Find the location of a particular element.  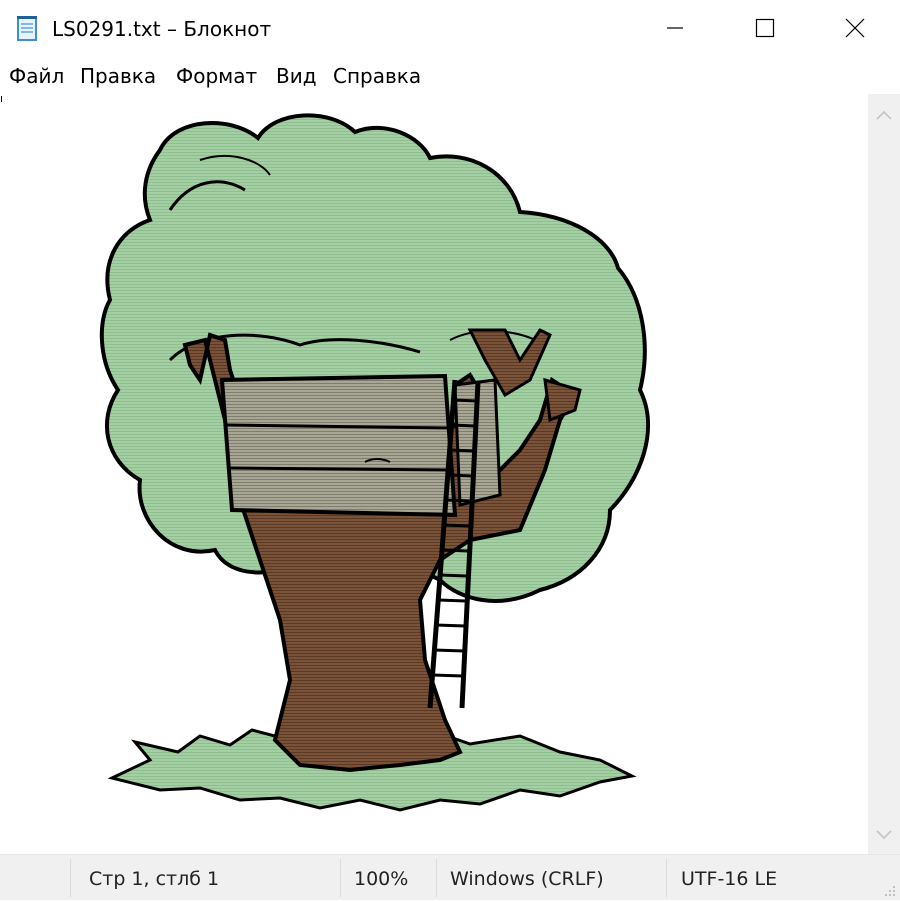

minimize-icon is located at coordinates (675, 30).